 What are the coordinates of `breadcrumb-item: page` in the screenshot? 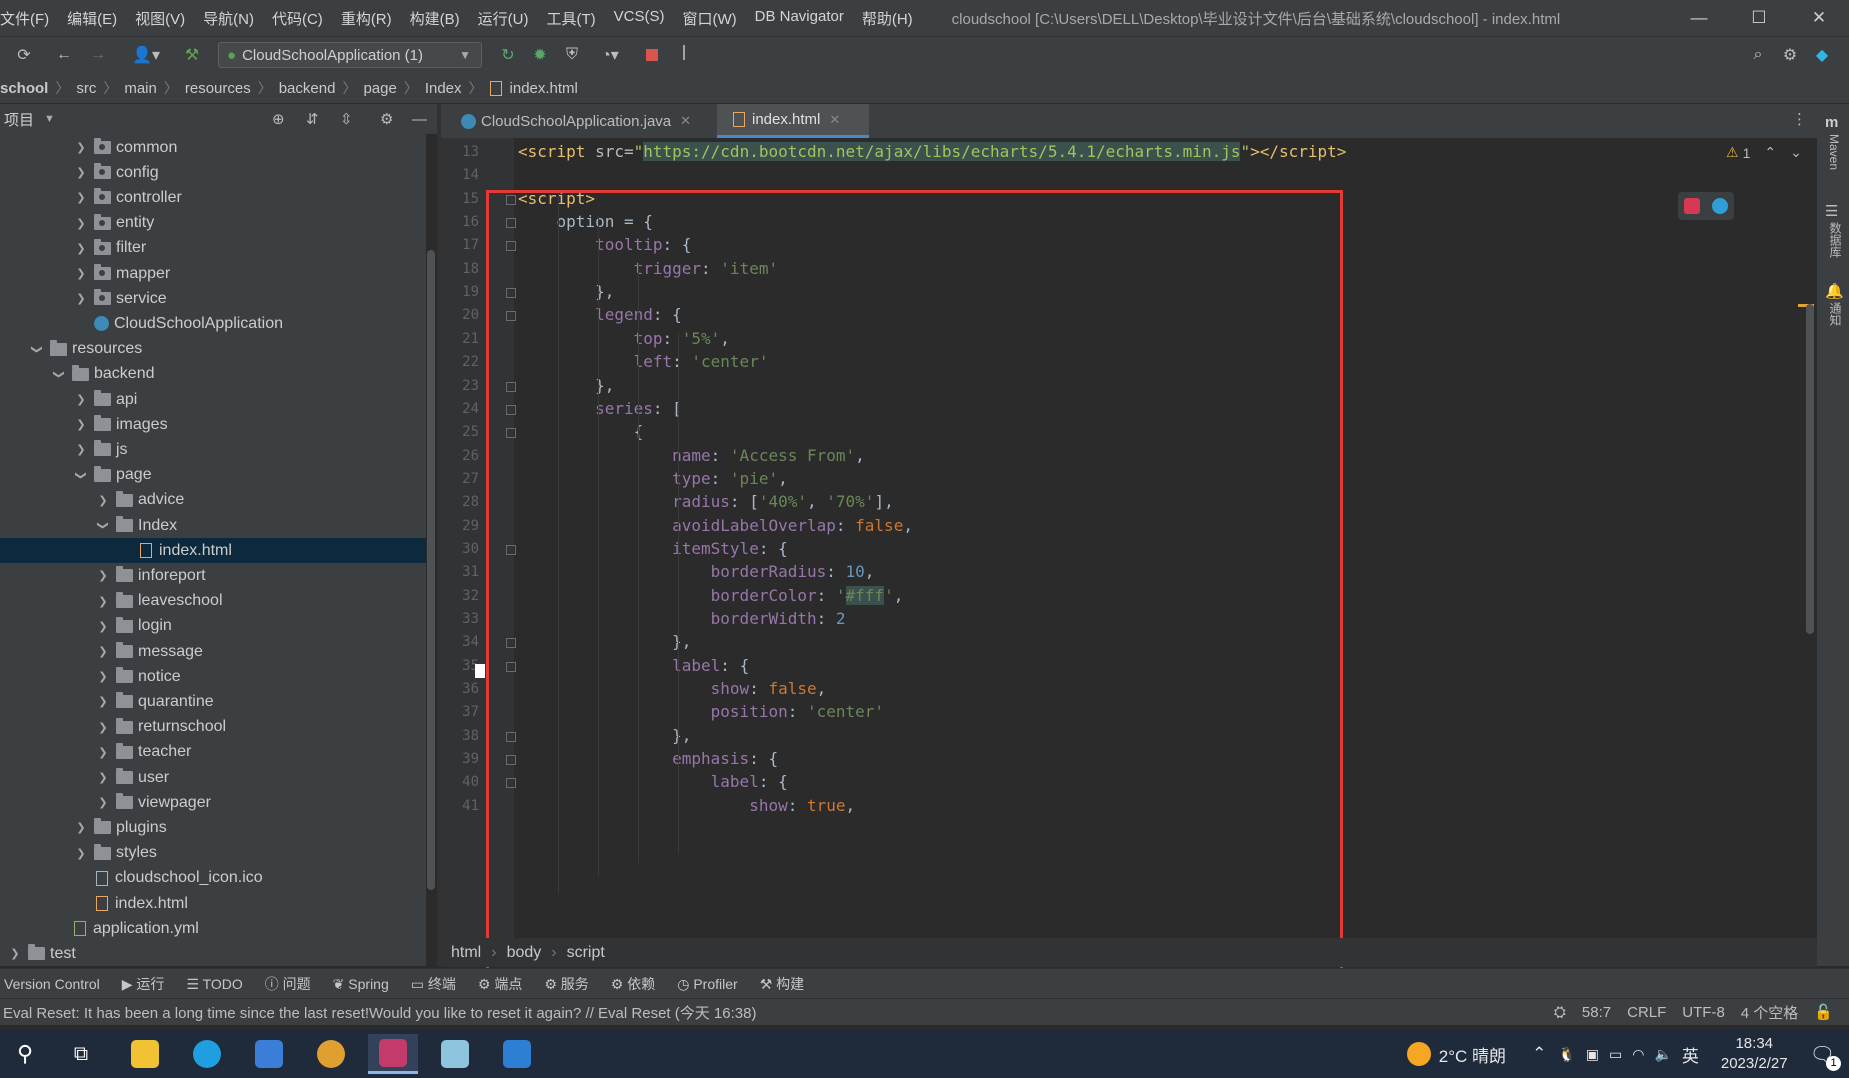 It's located at (379, 88).